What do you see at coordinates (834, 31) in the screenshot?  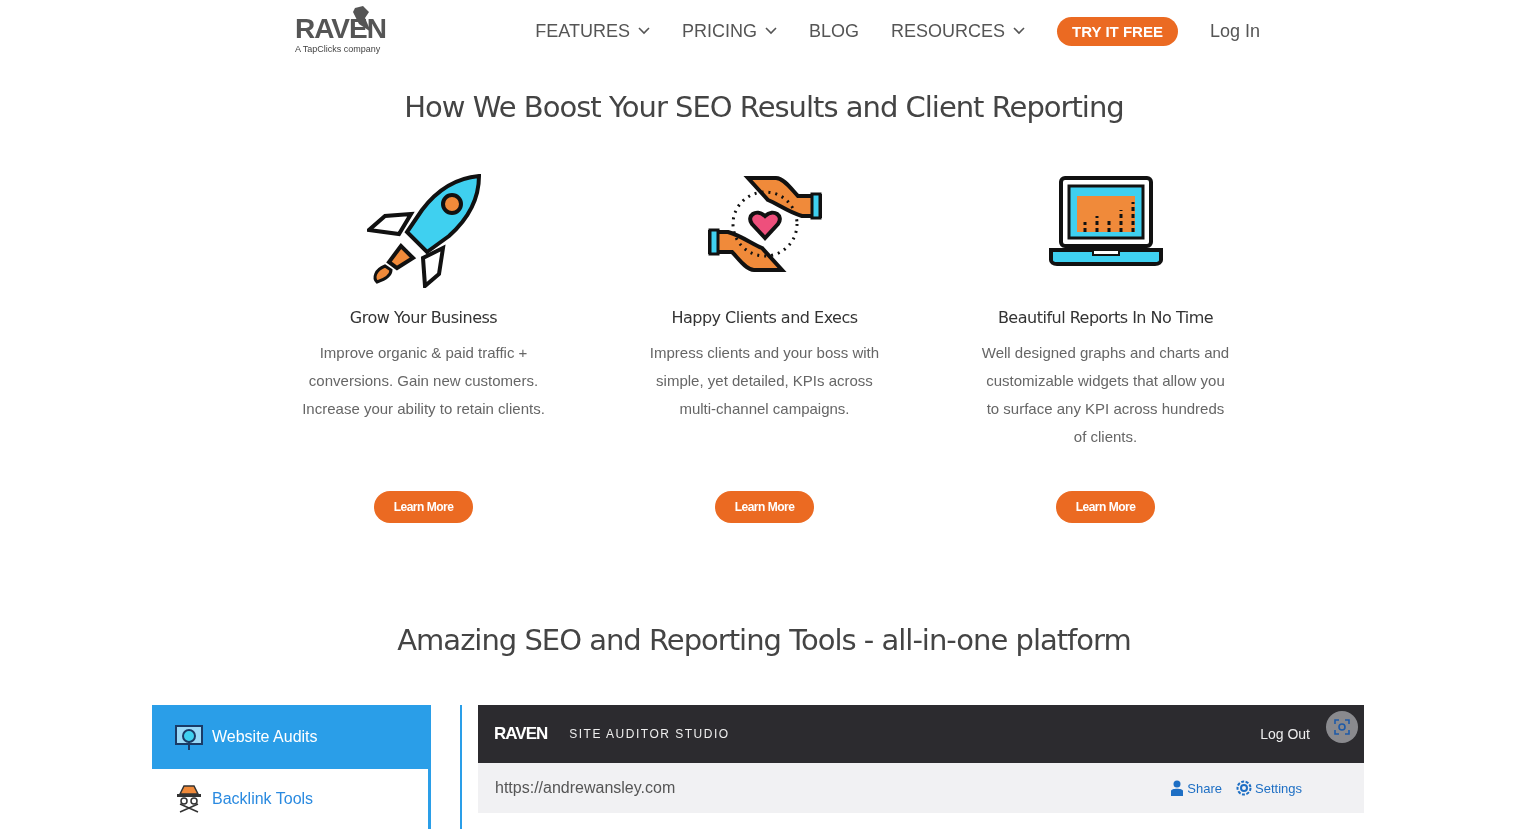 I see `nav-link: BLOG` at bounding box center [834, 31].